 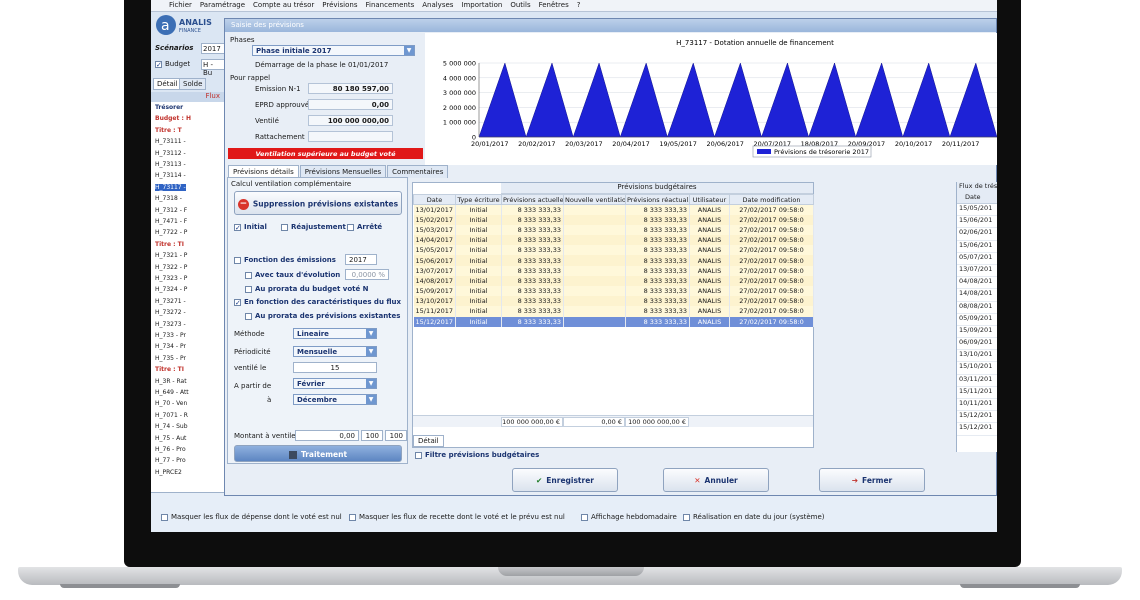 I want to click on montant-pct1: 100, so click(x=372, y=435).